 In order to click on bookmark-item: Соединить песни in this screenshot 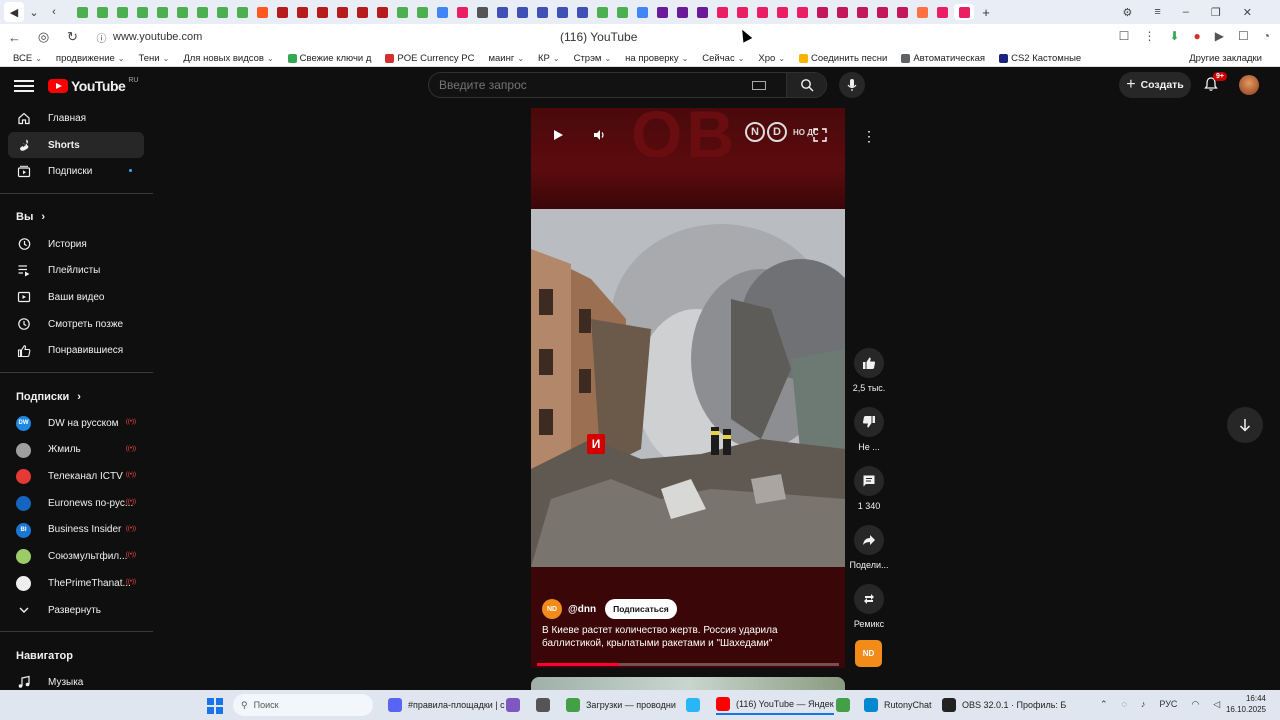, I will do `click(843, 58)`.